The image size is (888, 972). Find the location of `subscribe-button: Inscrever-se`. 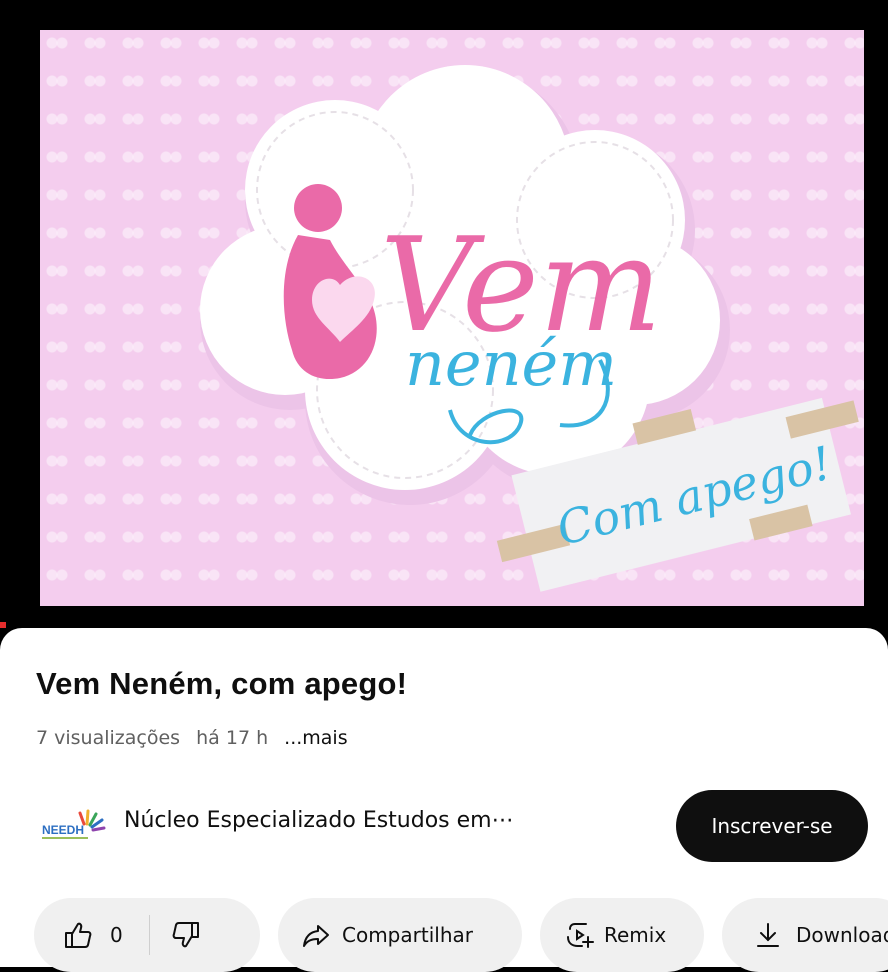

subscribe-button: Inscrever-se is located at coordinates (772, 826).